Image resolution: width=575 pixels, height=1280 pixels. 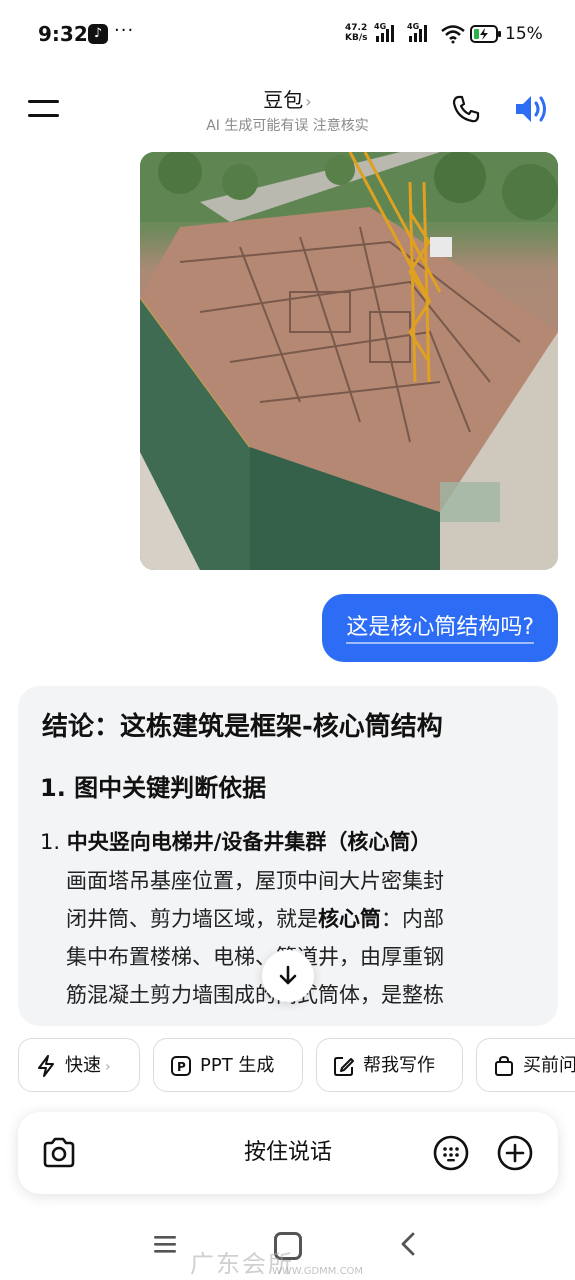 I want to click on status-bar: 9:32 ♪ ··· 47.2 KB/s 4G 4G 15%, so click(x=287, y=35).